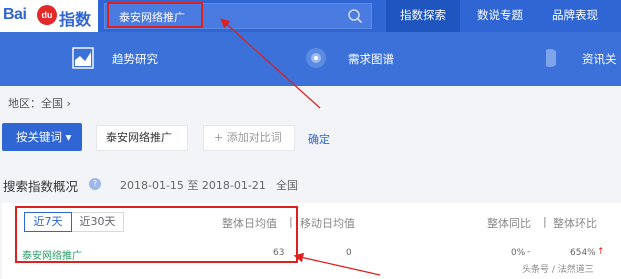  Describe the element at coordinates (355, 16) in the screenshot. I see `search-icon` at that location.